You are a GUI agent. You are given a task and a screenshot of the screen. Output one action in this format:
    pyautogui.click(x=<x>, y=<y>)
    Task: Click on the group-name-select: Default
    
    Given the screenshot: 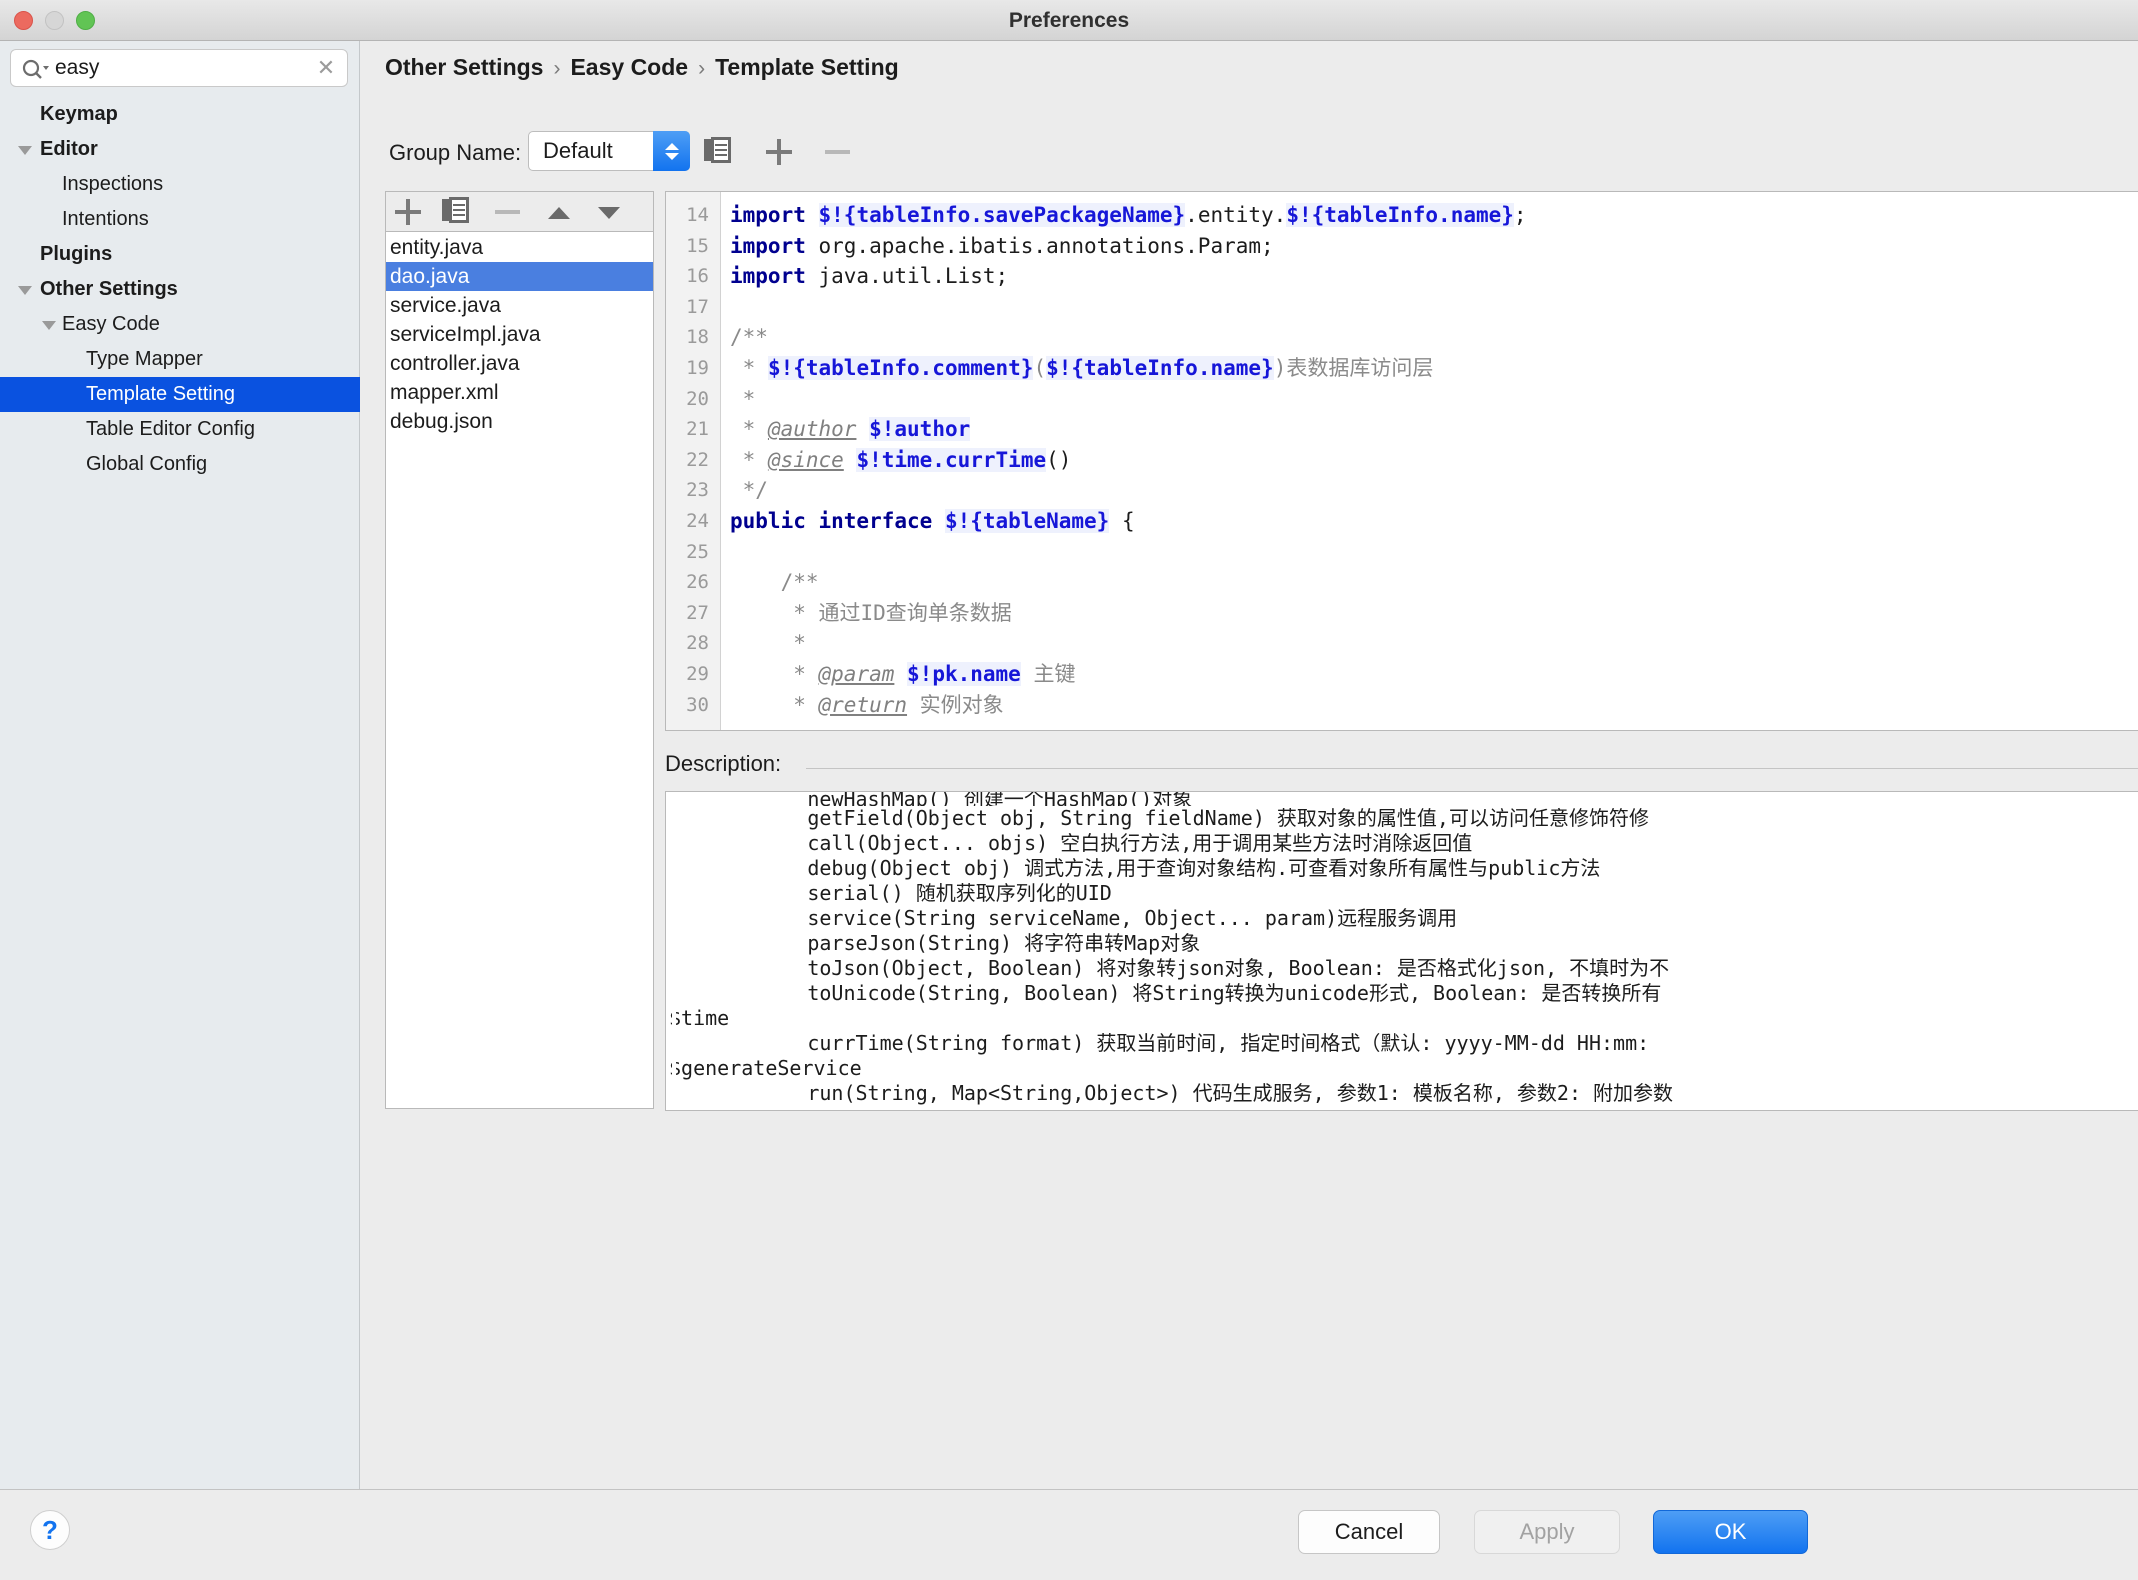 What is the action you would take?
    pyautogui.click(x=609, y=151)
    